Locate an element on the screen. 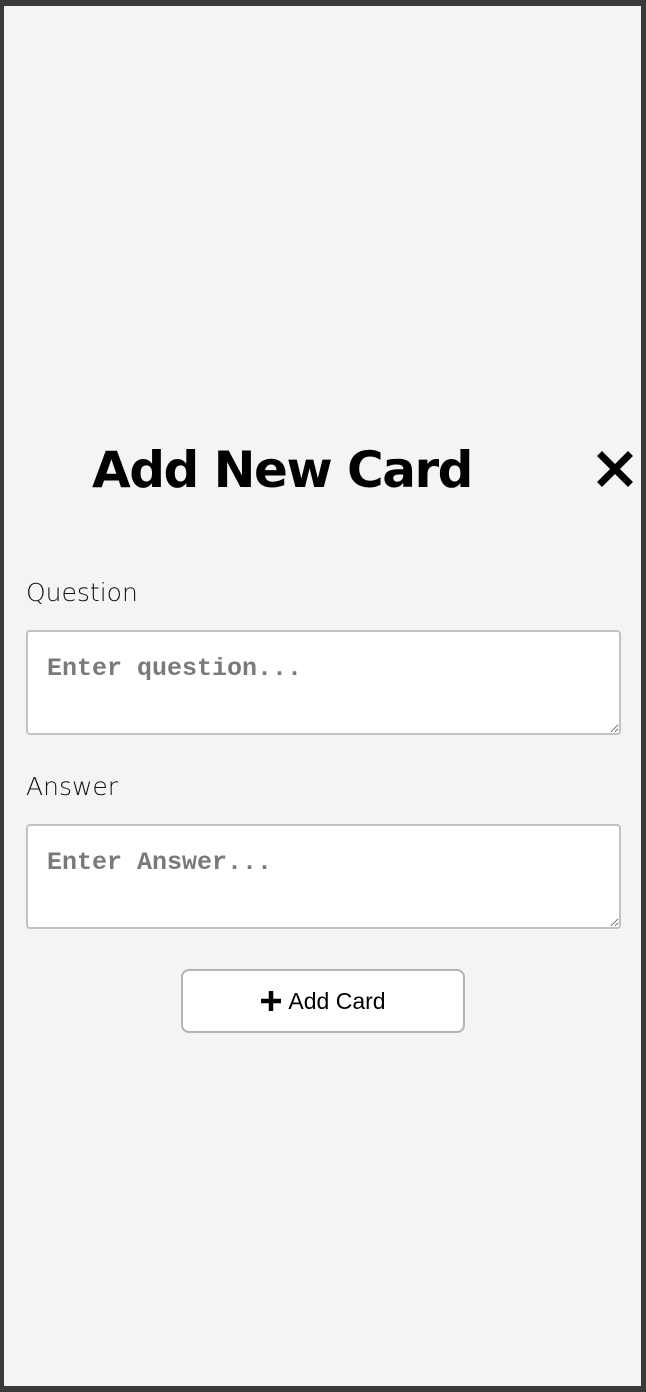  add-card-button: Add Card is located at coordinates (323, 1001).